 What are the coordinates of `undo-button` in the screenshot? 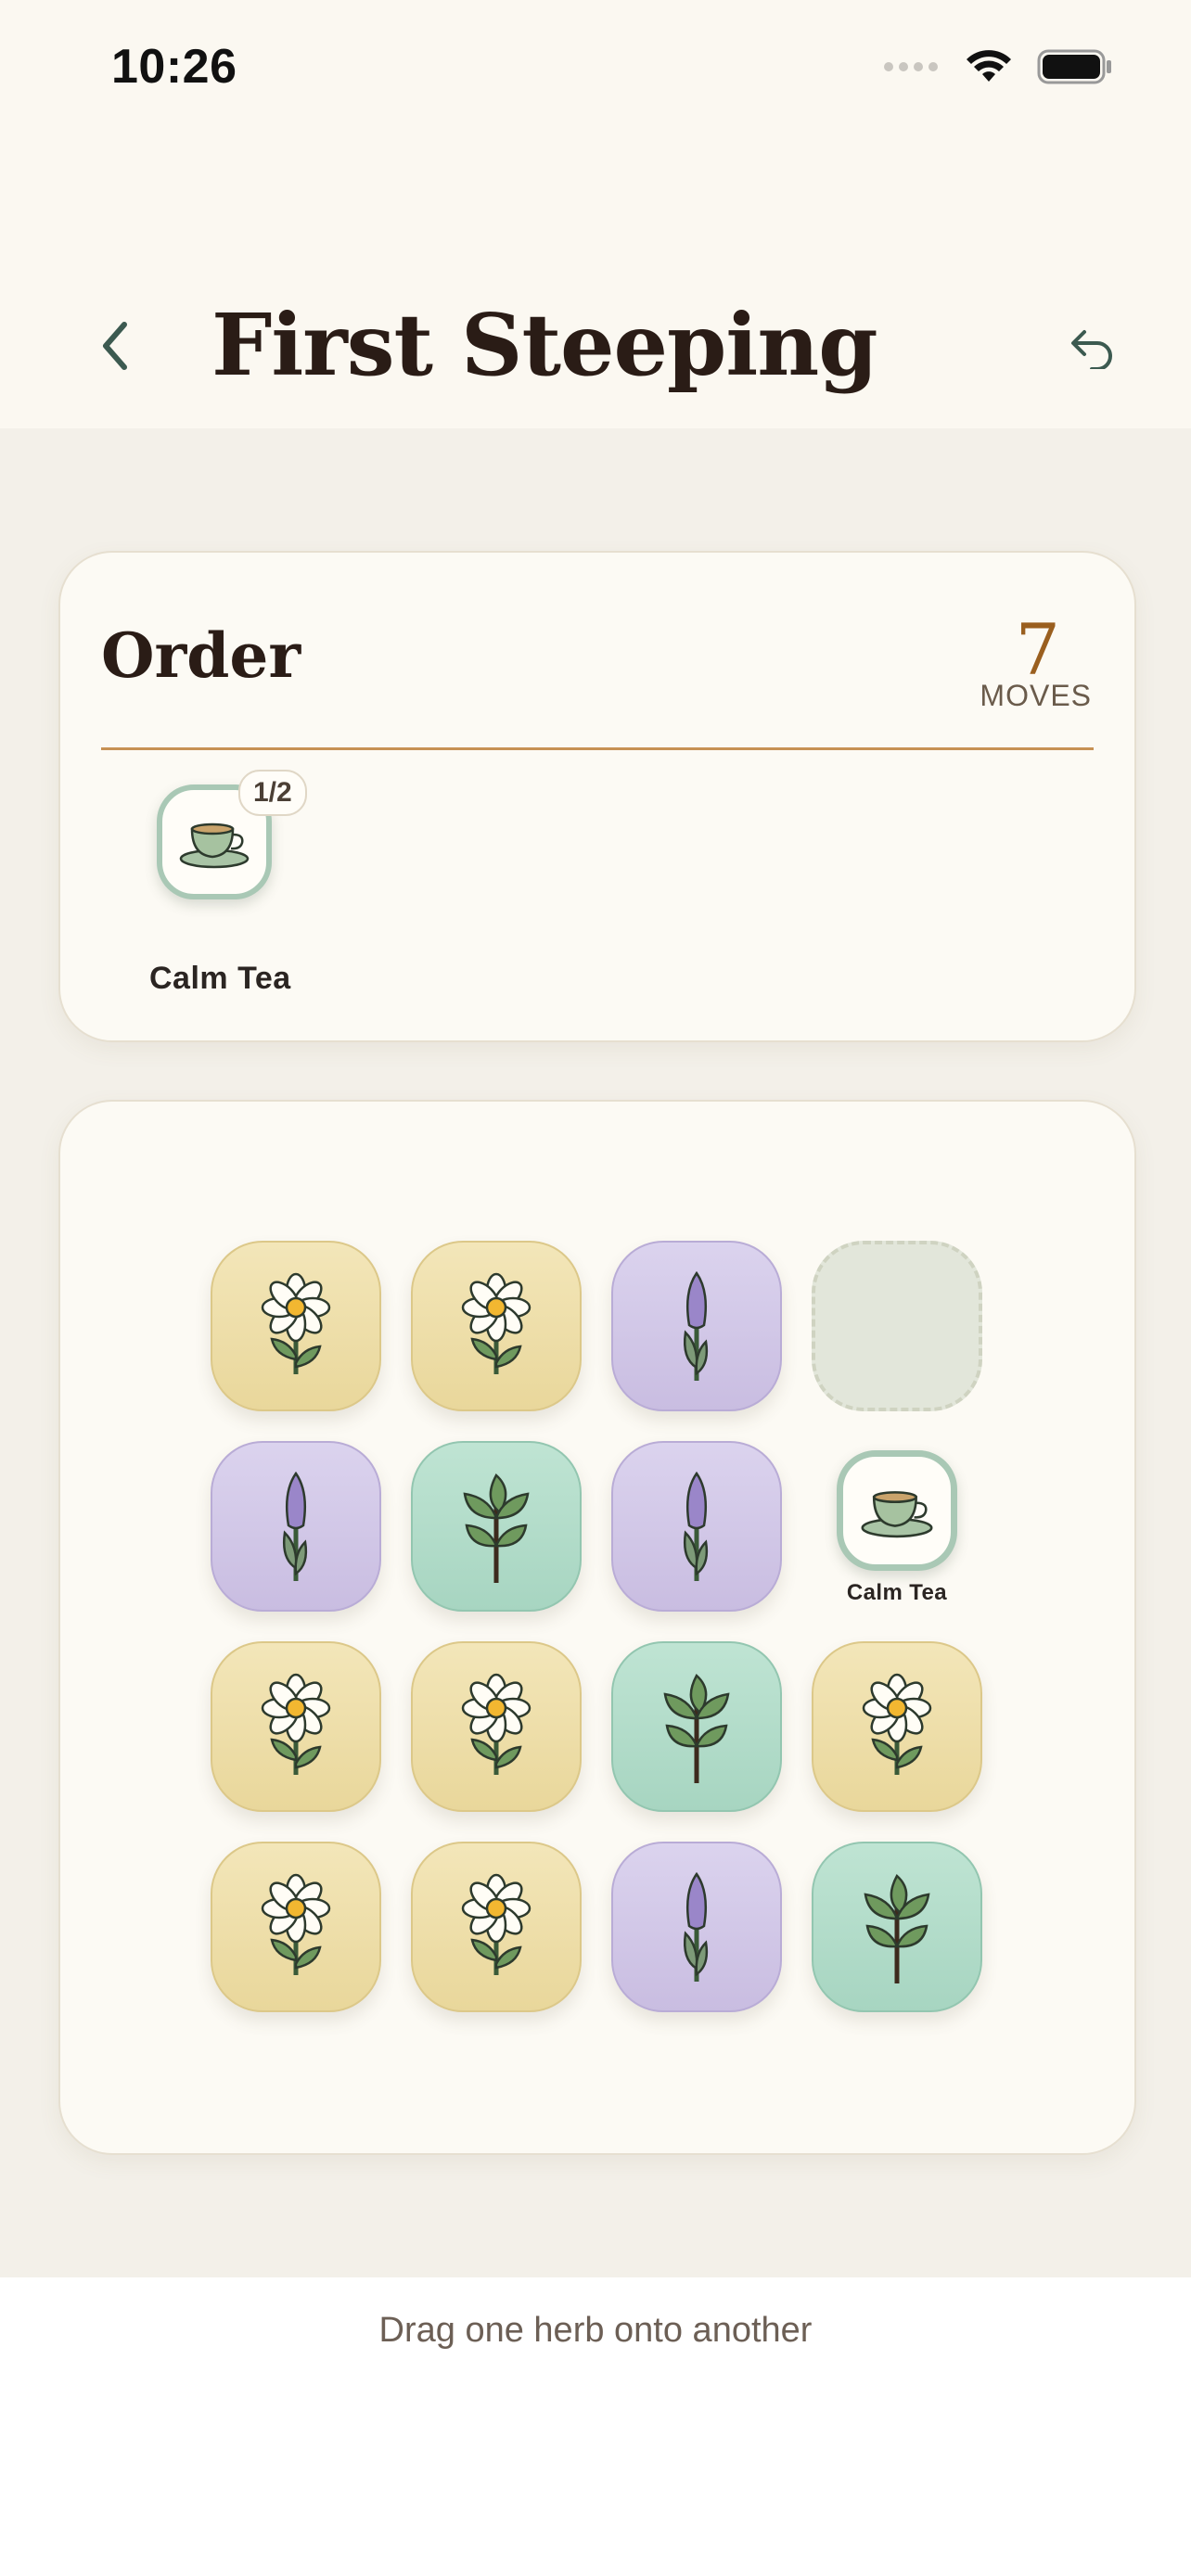 It's located at (1091, 348).